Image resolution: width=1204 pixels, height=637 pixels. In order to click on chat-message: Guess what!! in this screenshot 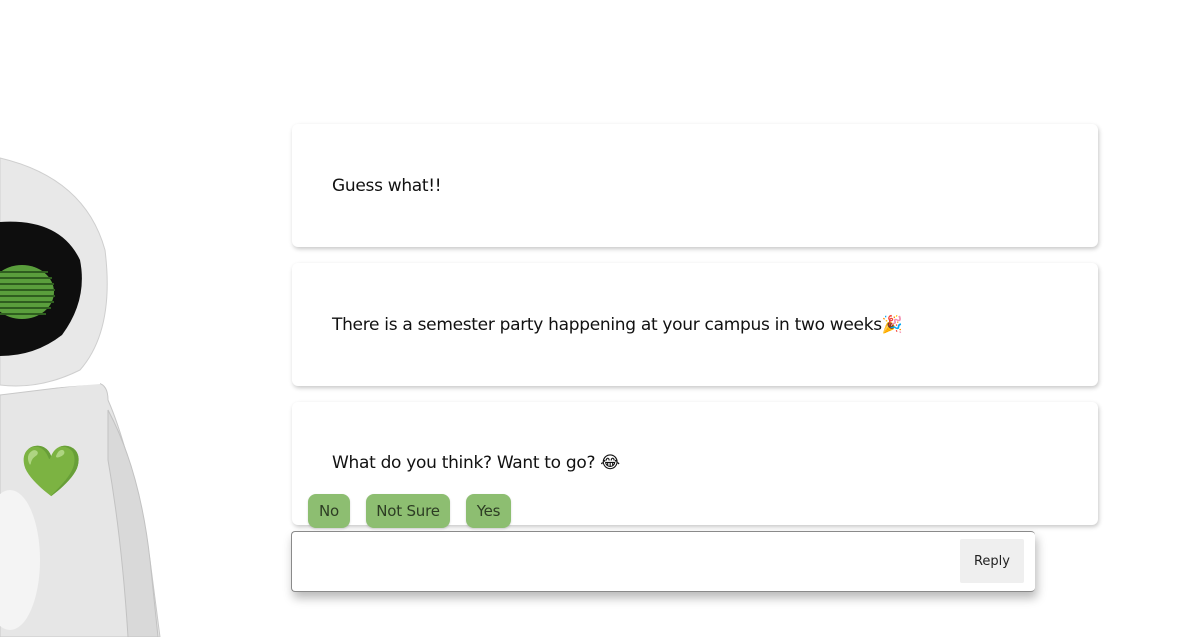, I will do `click(695, 185)`.